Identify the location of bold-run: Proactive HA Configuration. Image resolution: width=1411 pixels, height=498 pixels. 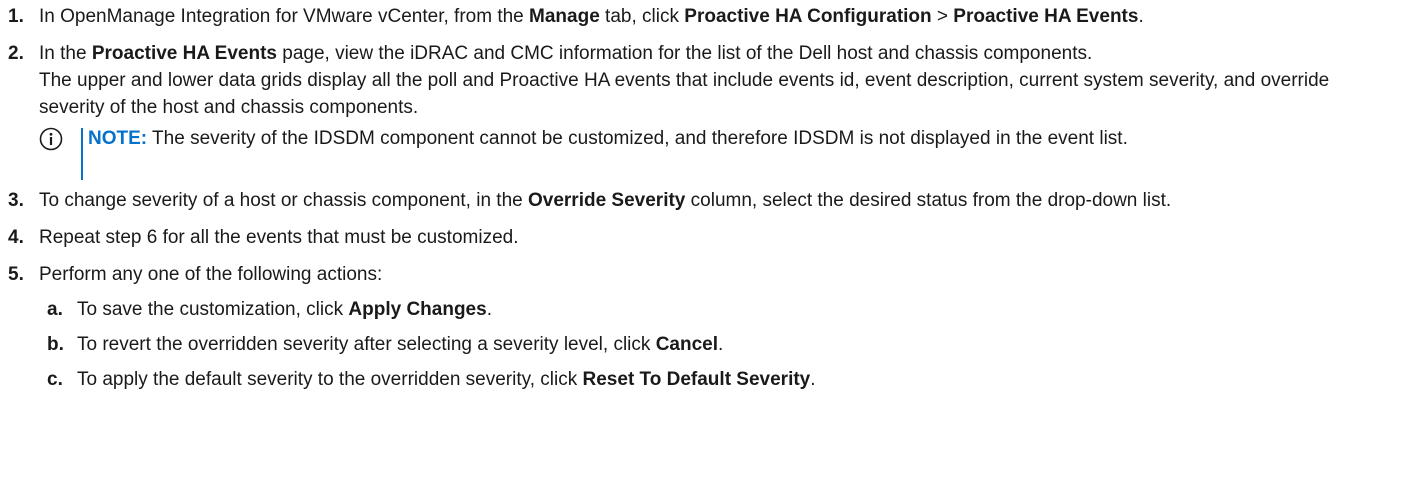
(808, 16).